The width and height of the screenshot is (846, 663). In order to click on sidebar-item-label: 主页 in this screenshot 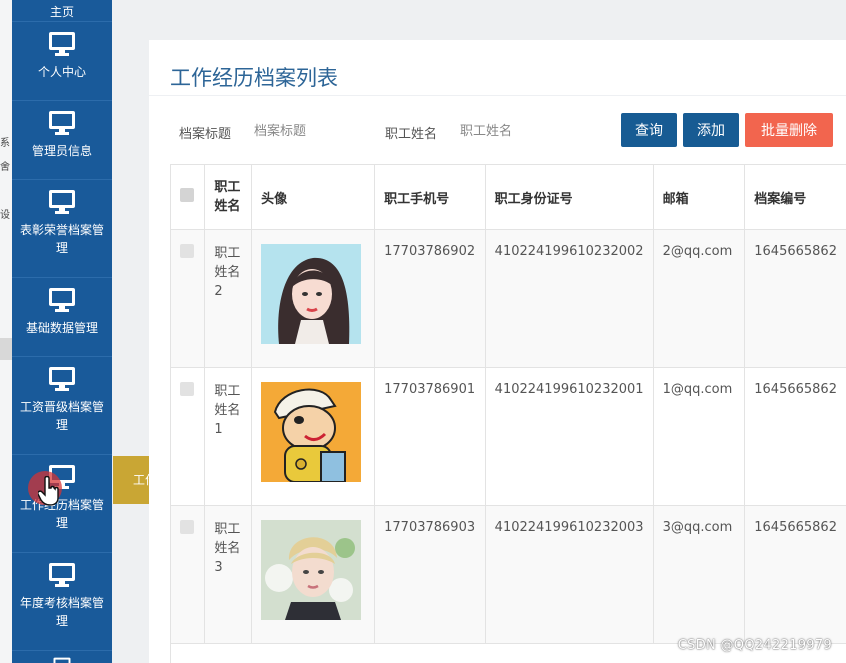, I will do `click(61, 12)`.